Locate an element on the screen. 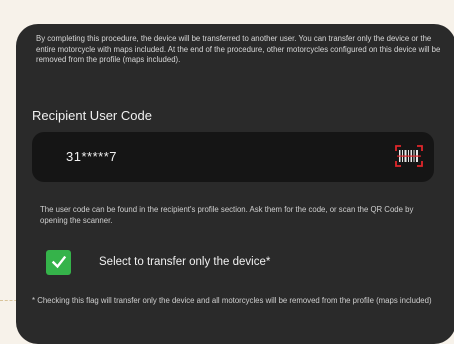 The image size is (454, 344). checkmark-icon is located at coordinates (58, 262).